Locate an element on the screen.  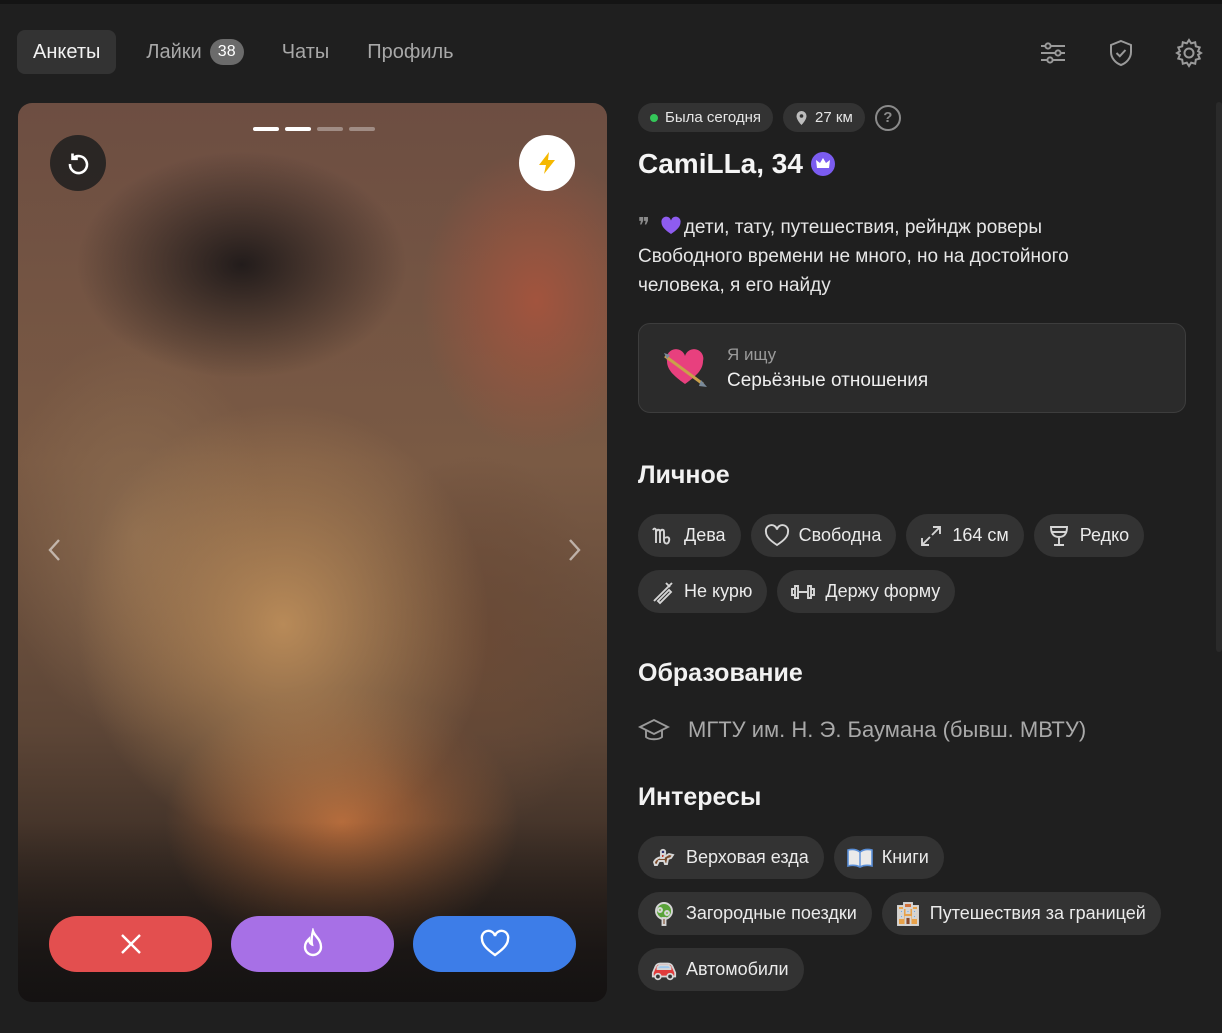
interest-tag: Загородные поездки is located at coordinates (755, 913).